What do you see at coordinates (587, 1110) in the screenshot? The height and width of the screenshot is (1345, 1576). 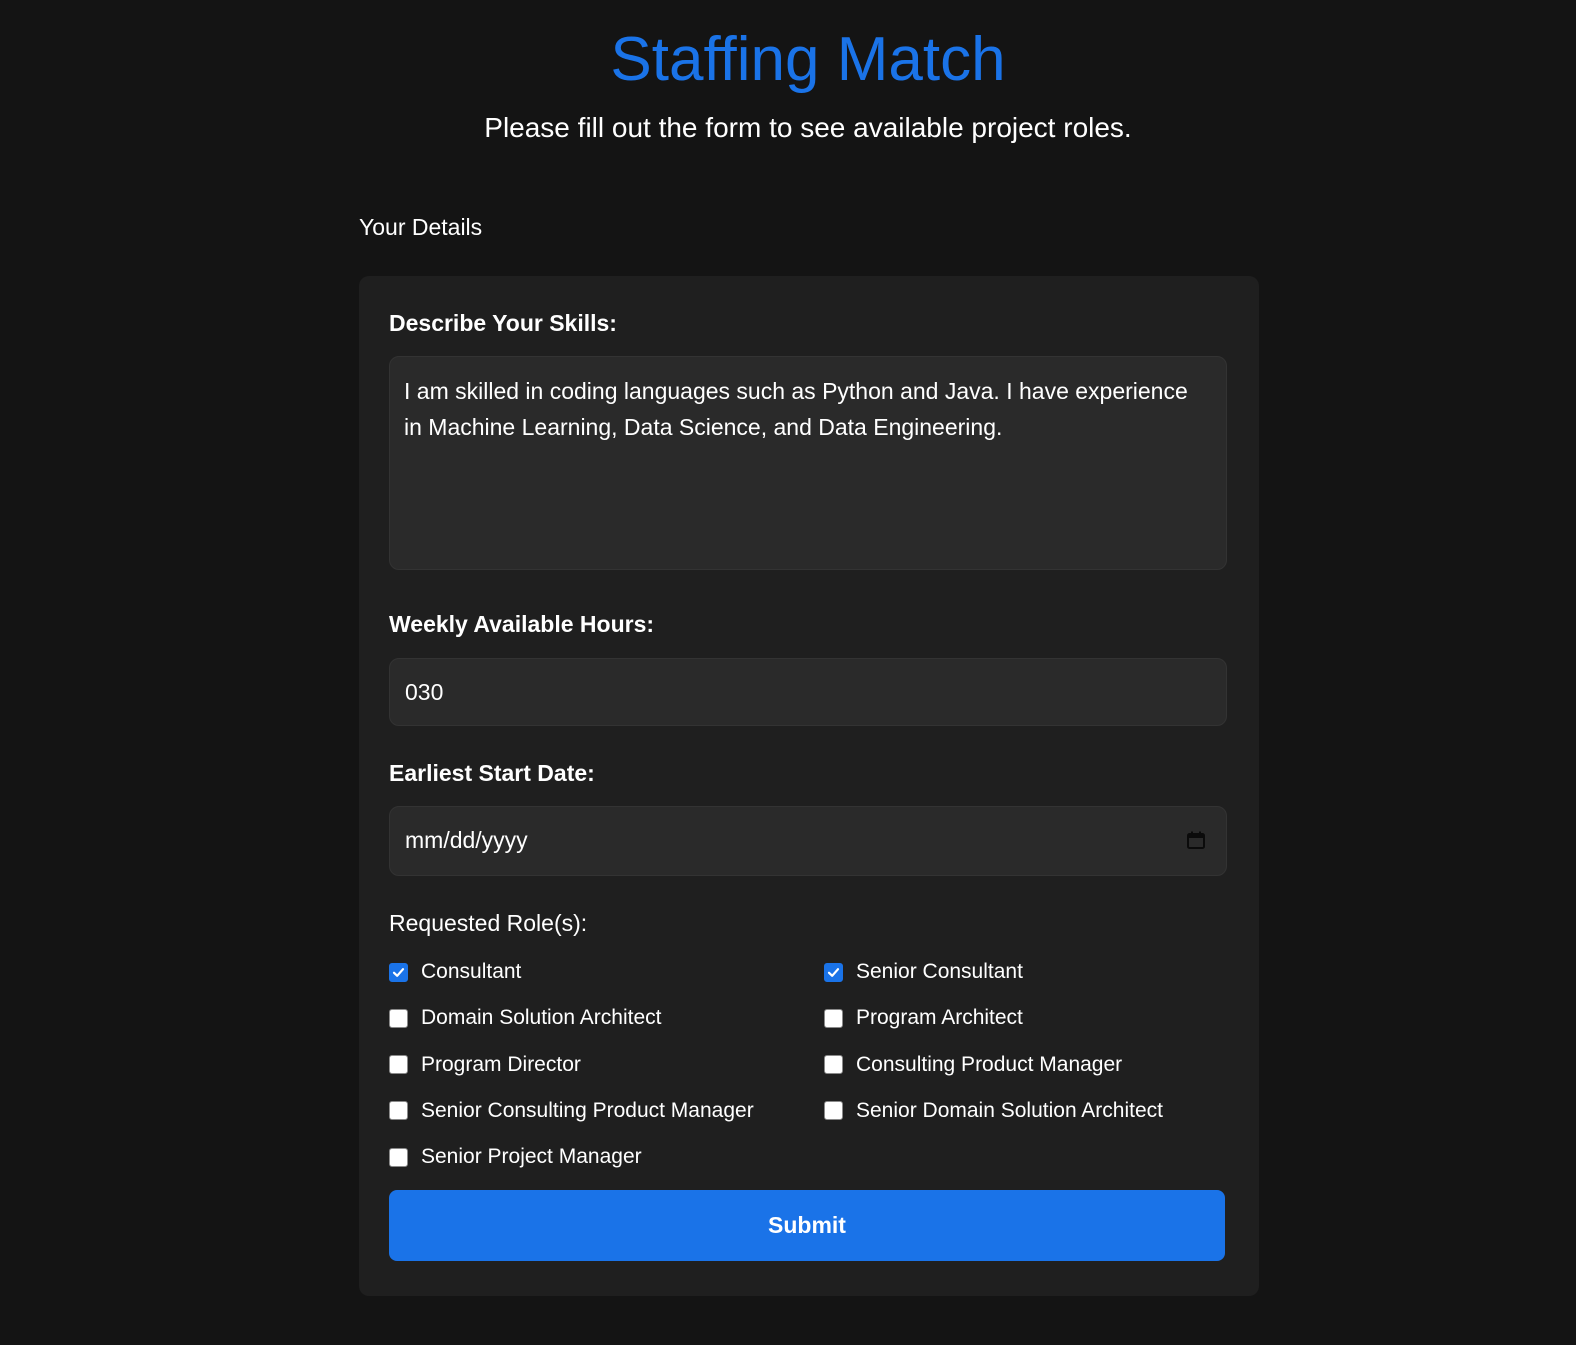 I see `role-label: Senior Consulting Product Manager` at bounding box center [587, 1110].